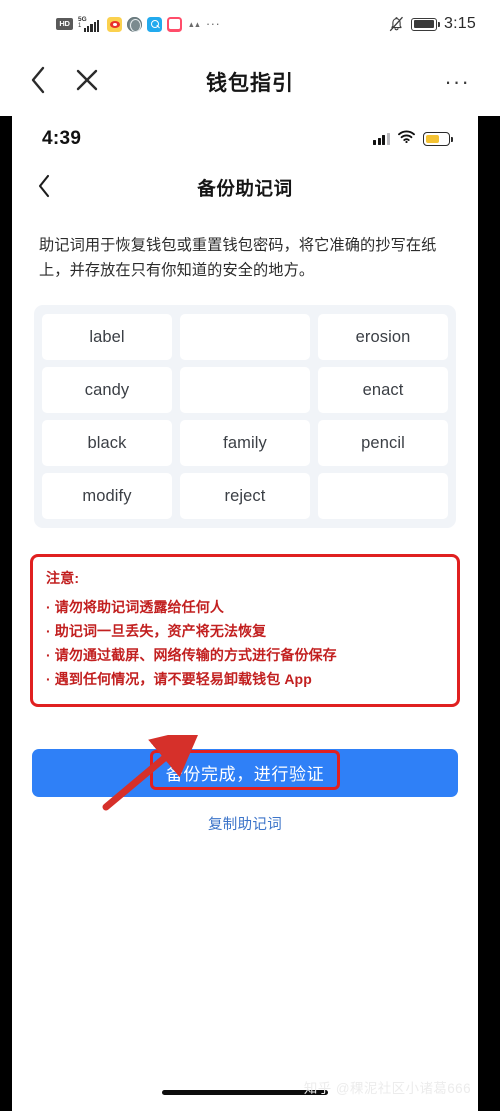 Image resolution: width=500 pixels, height=1111 pixels. What do you see at coordinates (396, 24) in the screenshot?
I see `bell-muted-icon` at bounding box center [396, 24].